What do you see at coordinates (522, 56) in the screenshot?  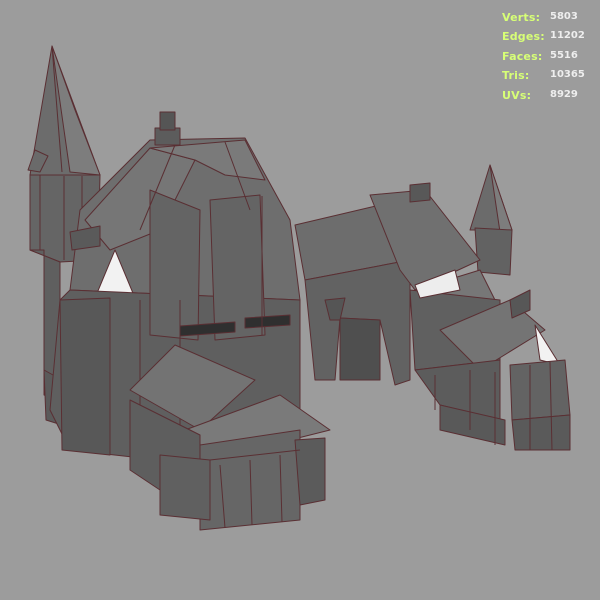 I see `hud-label: Faces:` at bounding box center [522, 56].